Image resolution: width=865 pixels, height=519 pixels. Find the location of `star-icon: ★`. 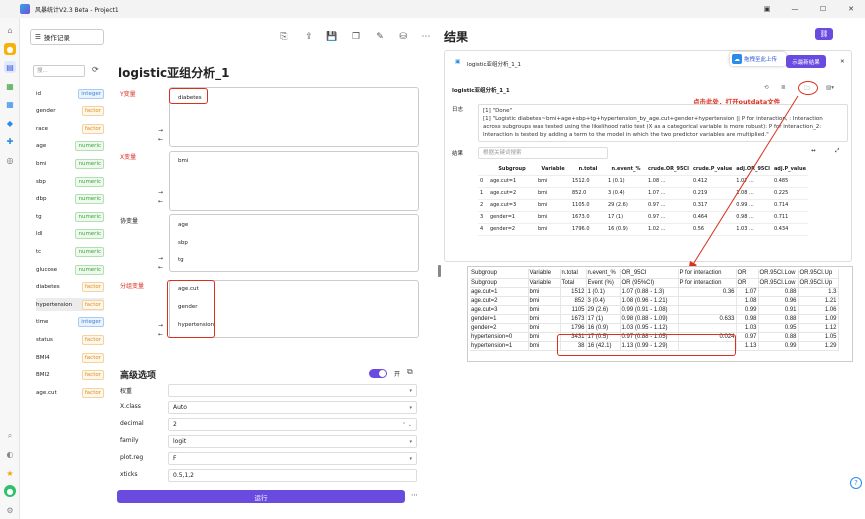

star-icon: ★ is located at coordinates (10, 473).